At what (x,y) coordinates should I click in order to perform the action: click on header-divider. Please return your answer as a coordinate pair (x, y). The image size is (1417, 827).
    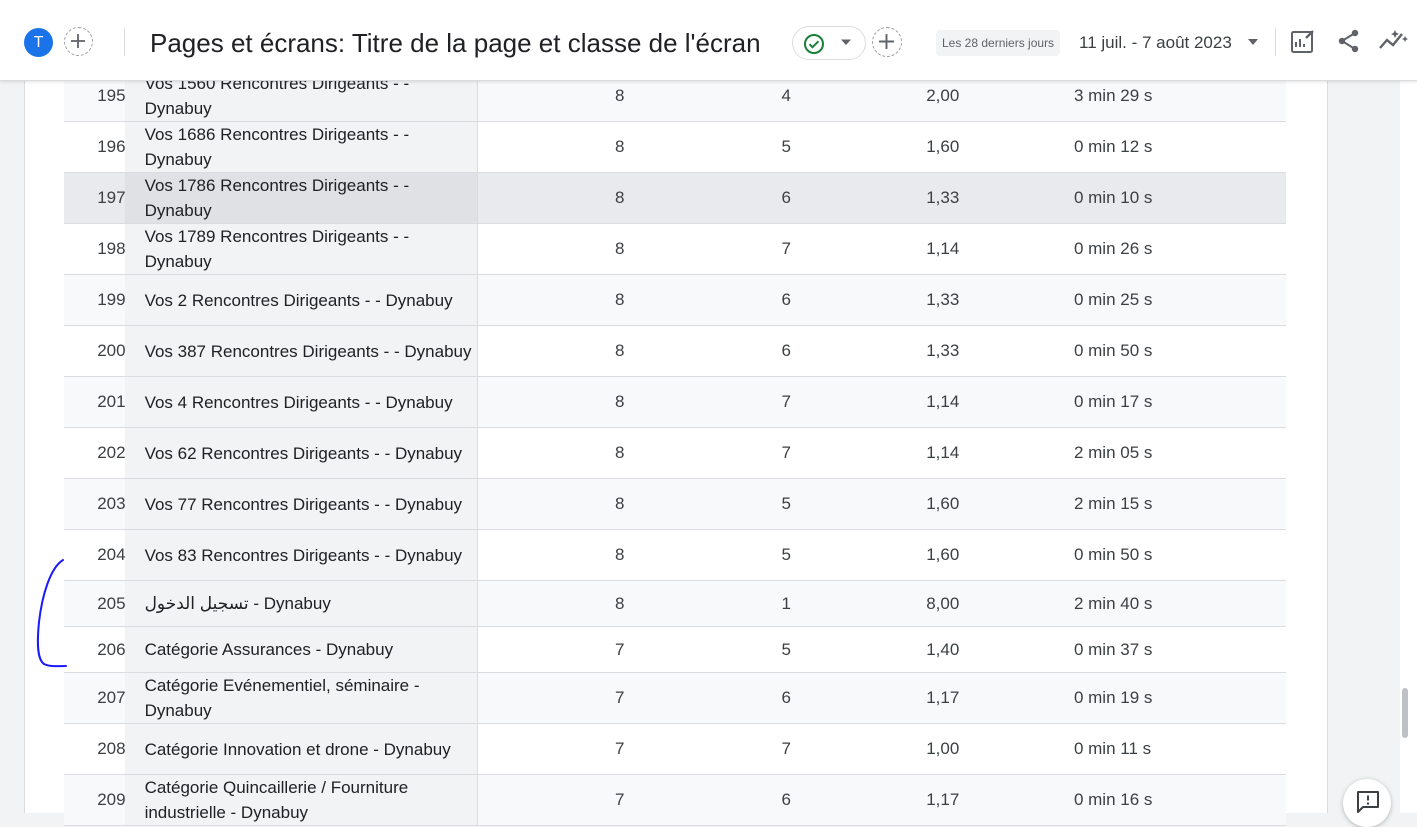
    Looking at the image, I should click on (124, 42).